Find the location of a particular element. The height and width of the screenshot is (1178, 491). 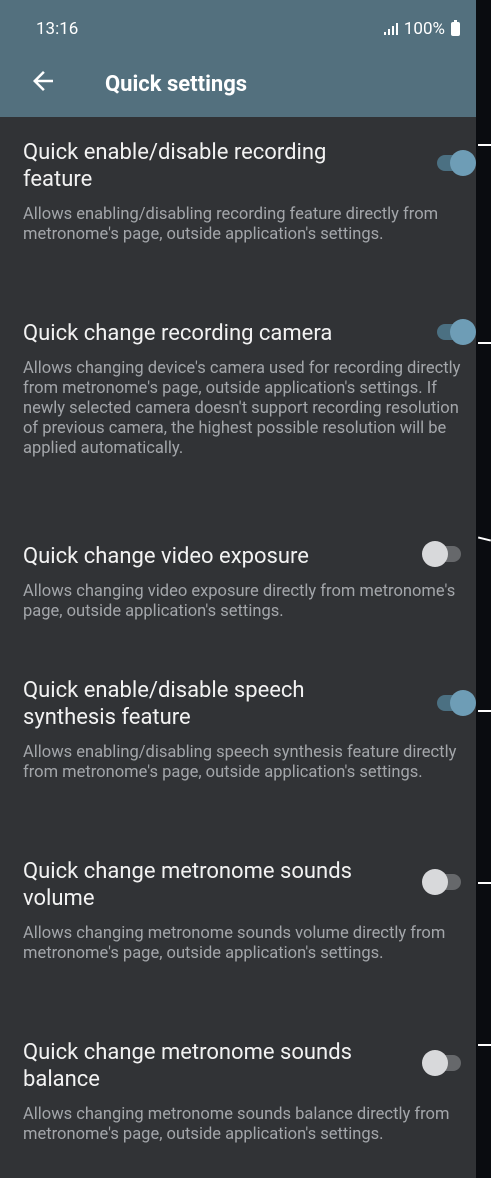

setting-title: Quick change recording camera is located at coordinates (178, 333).